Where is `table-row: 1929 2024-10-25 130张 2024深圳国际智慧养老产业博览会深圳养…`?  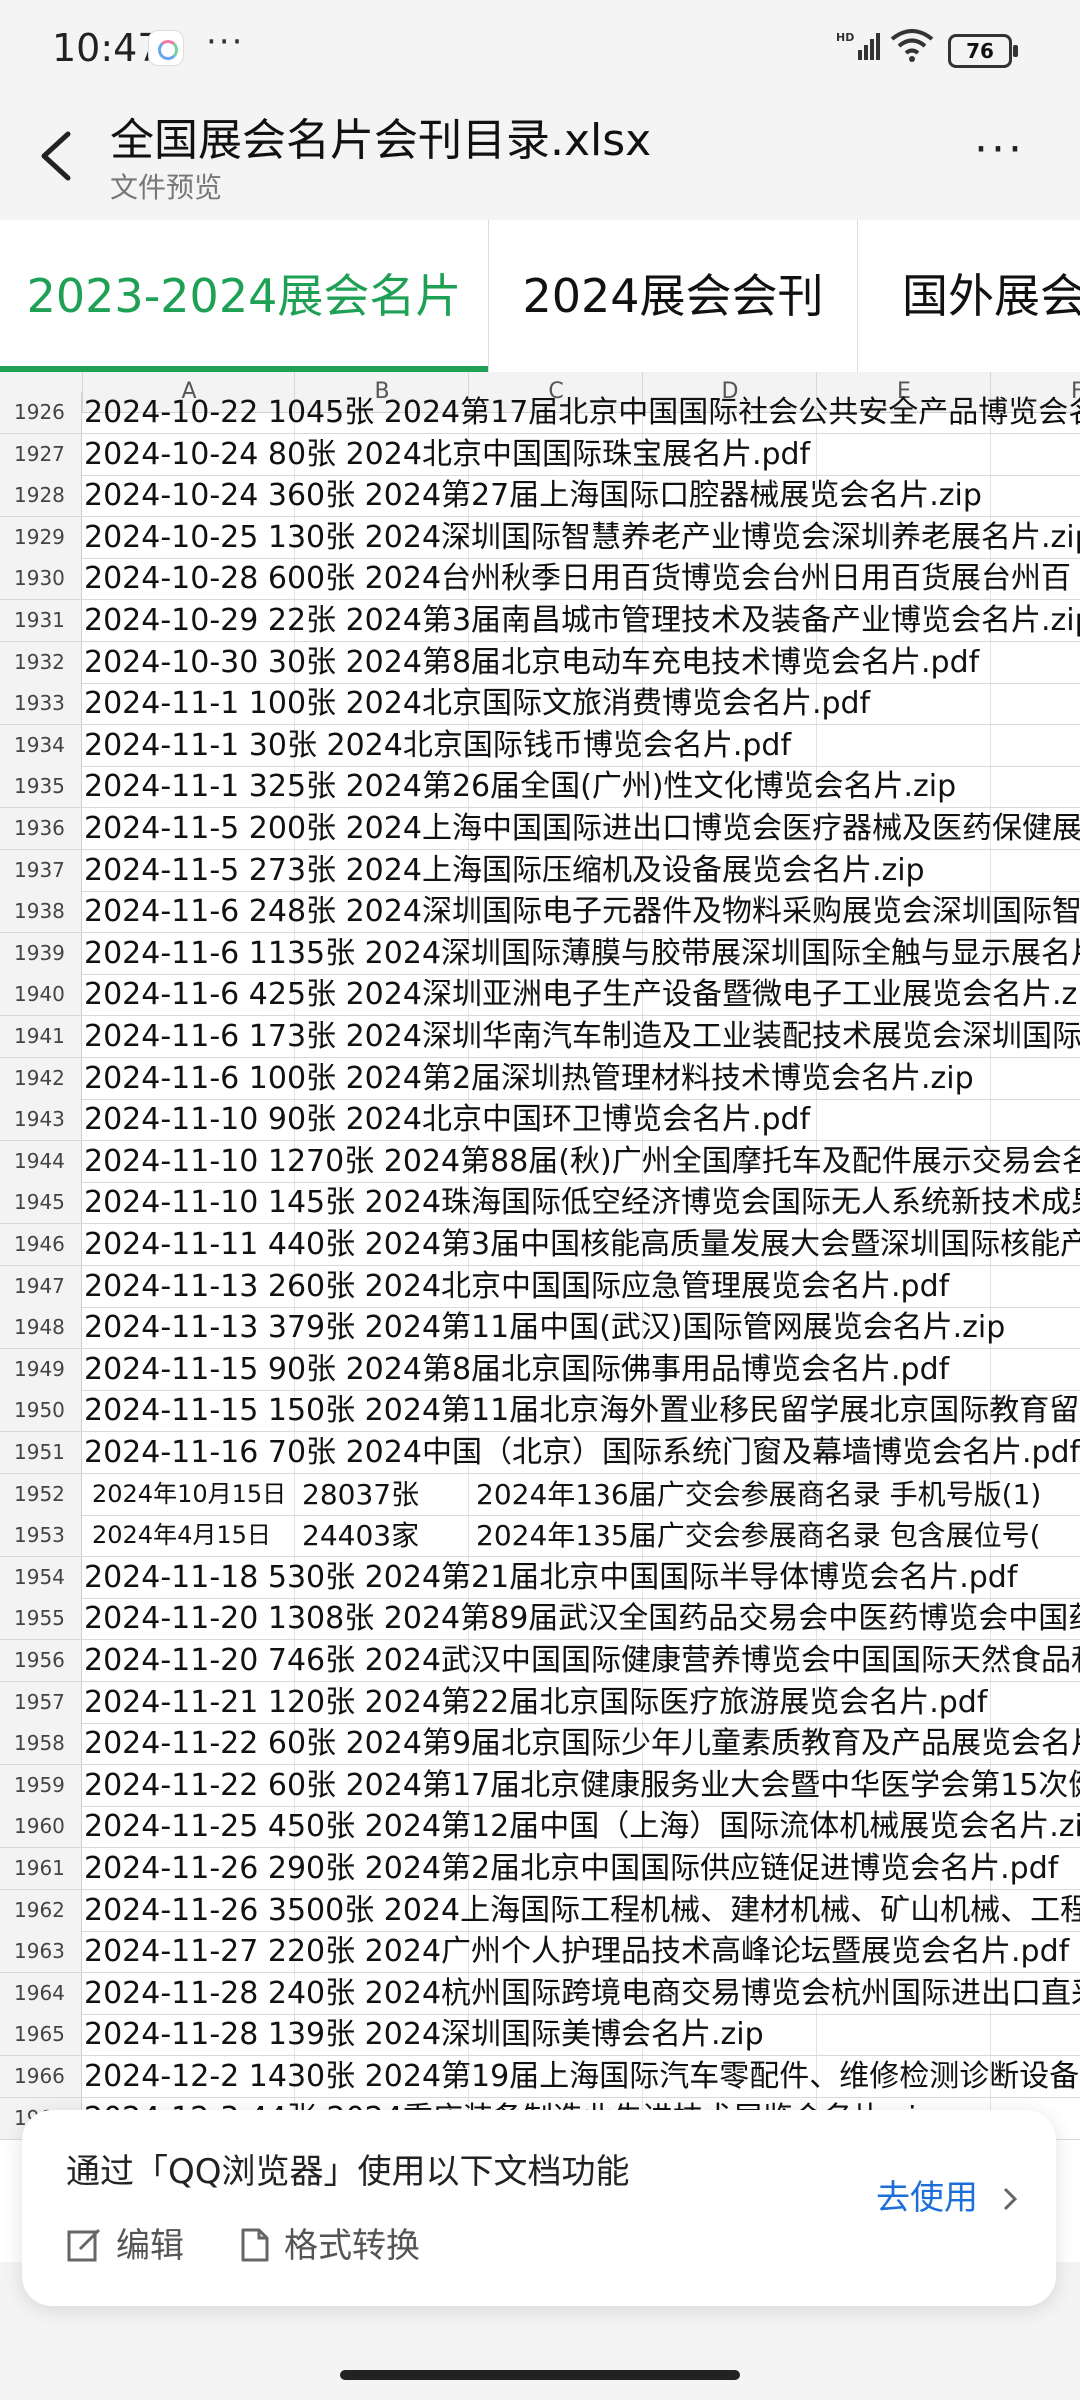
table-row: 1929 2024-10-25 130张 2024深圳国际智慧养老产业博览会深圳养… is located at coordinates (540, 537).